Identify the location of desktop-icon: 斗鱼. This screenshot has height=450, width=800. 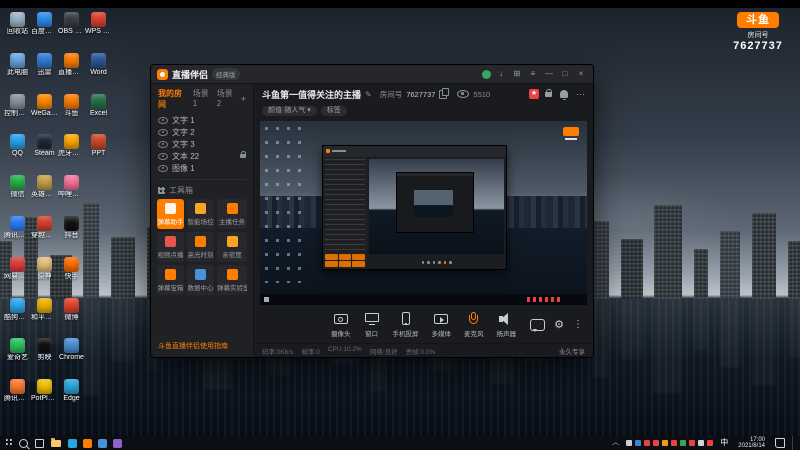
(71, 114).